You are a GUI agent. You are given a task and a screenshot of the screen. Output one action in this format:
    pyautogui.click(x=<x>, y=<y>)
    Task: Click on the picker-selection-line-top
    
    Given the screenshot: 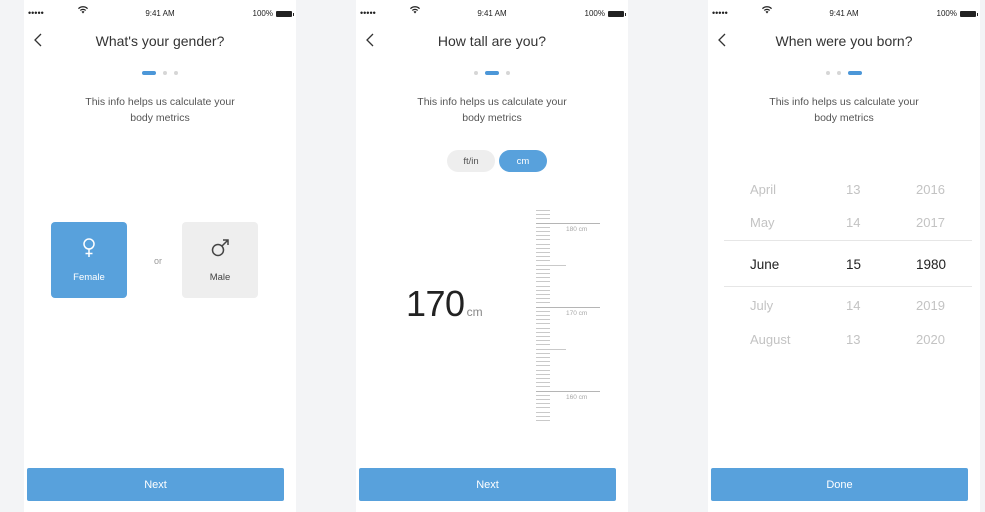 What is the action you would take?
    pyautogui.click(x=848, y=240)
    